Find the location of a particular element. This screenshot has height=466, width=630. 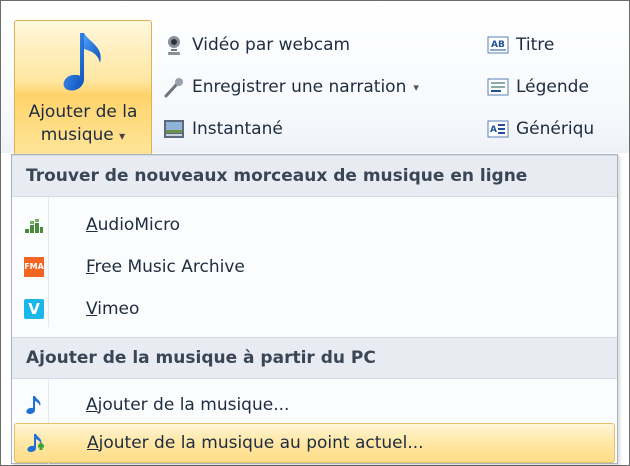

vimeo-icon: V is located at coordinates (34, 309).